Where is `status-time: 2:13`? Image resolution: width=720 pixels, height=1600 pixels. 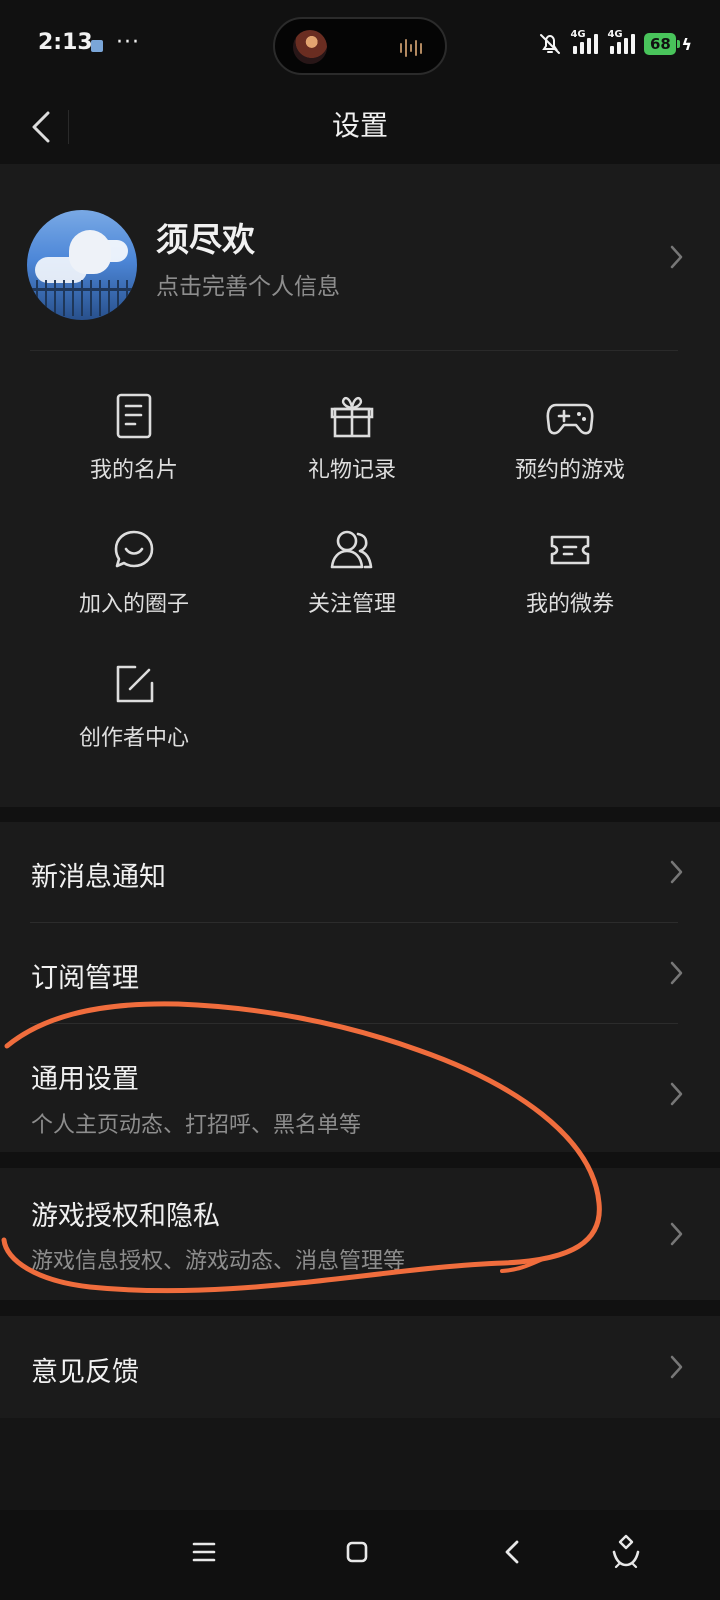 status-time: 2:13 is located at coordinates (65, 42).